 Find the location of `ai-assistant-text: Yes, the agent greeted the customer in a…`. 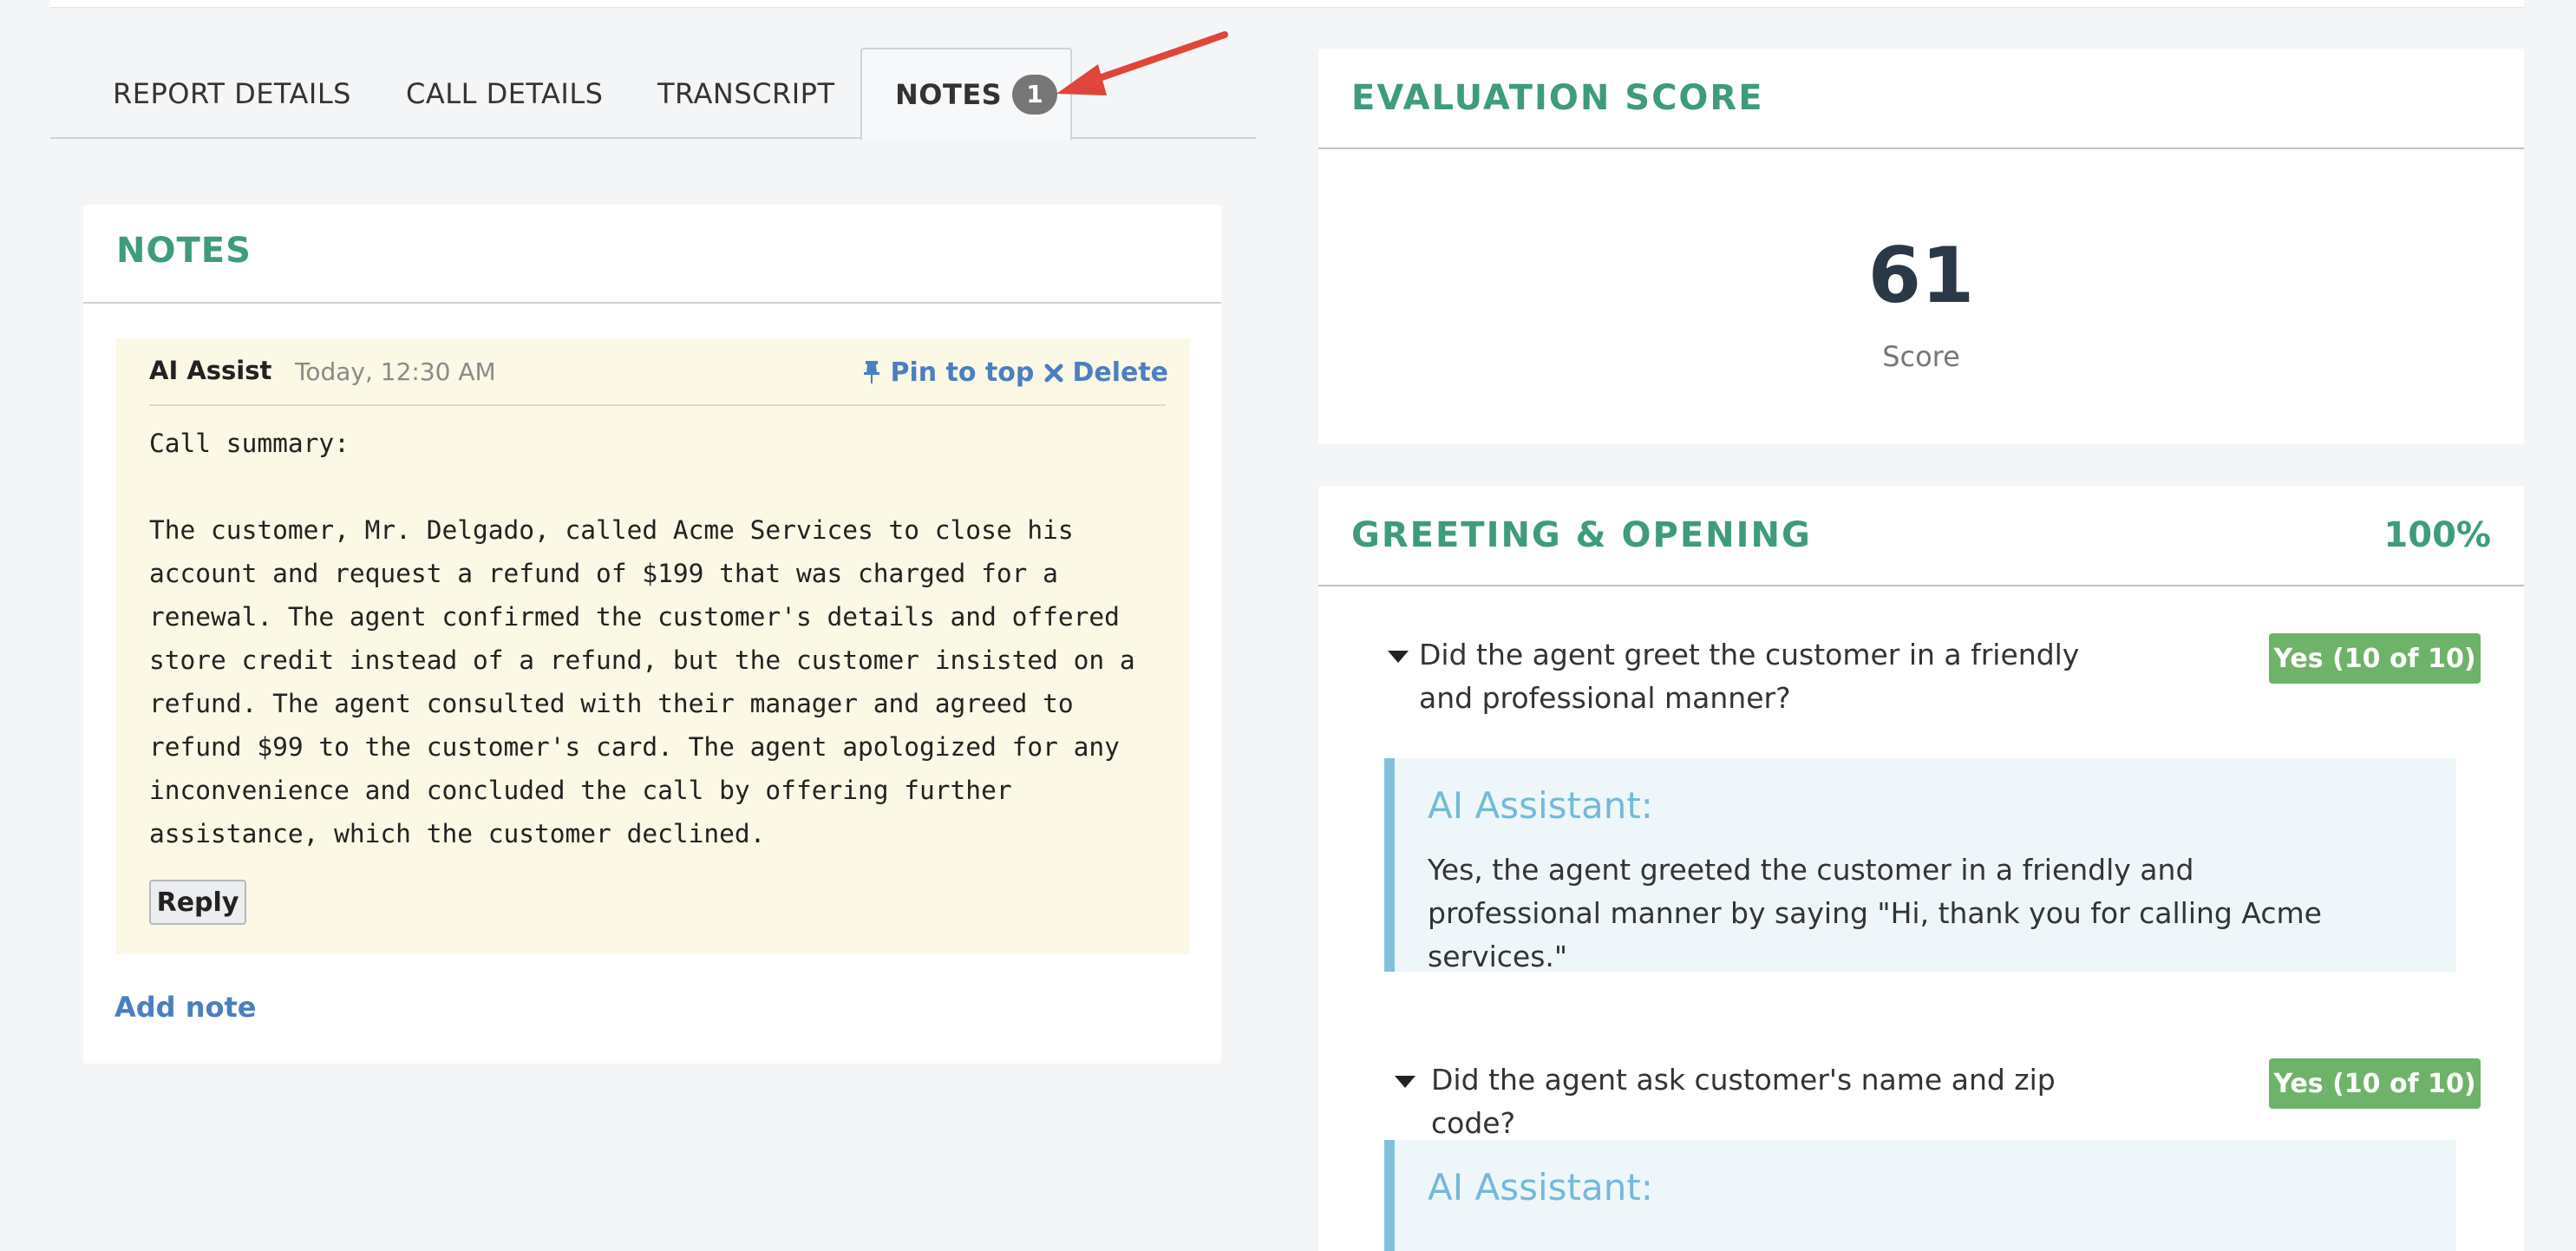

ai-assistant-text: Yes, the agent greeted the customer in a… is located at coordinates (1875, 913).